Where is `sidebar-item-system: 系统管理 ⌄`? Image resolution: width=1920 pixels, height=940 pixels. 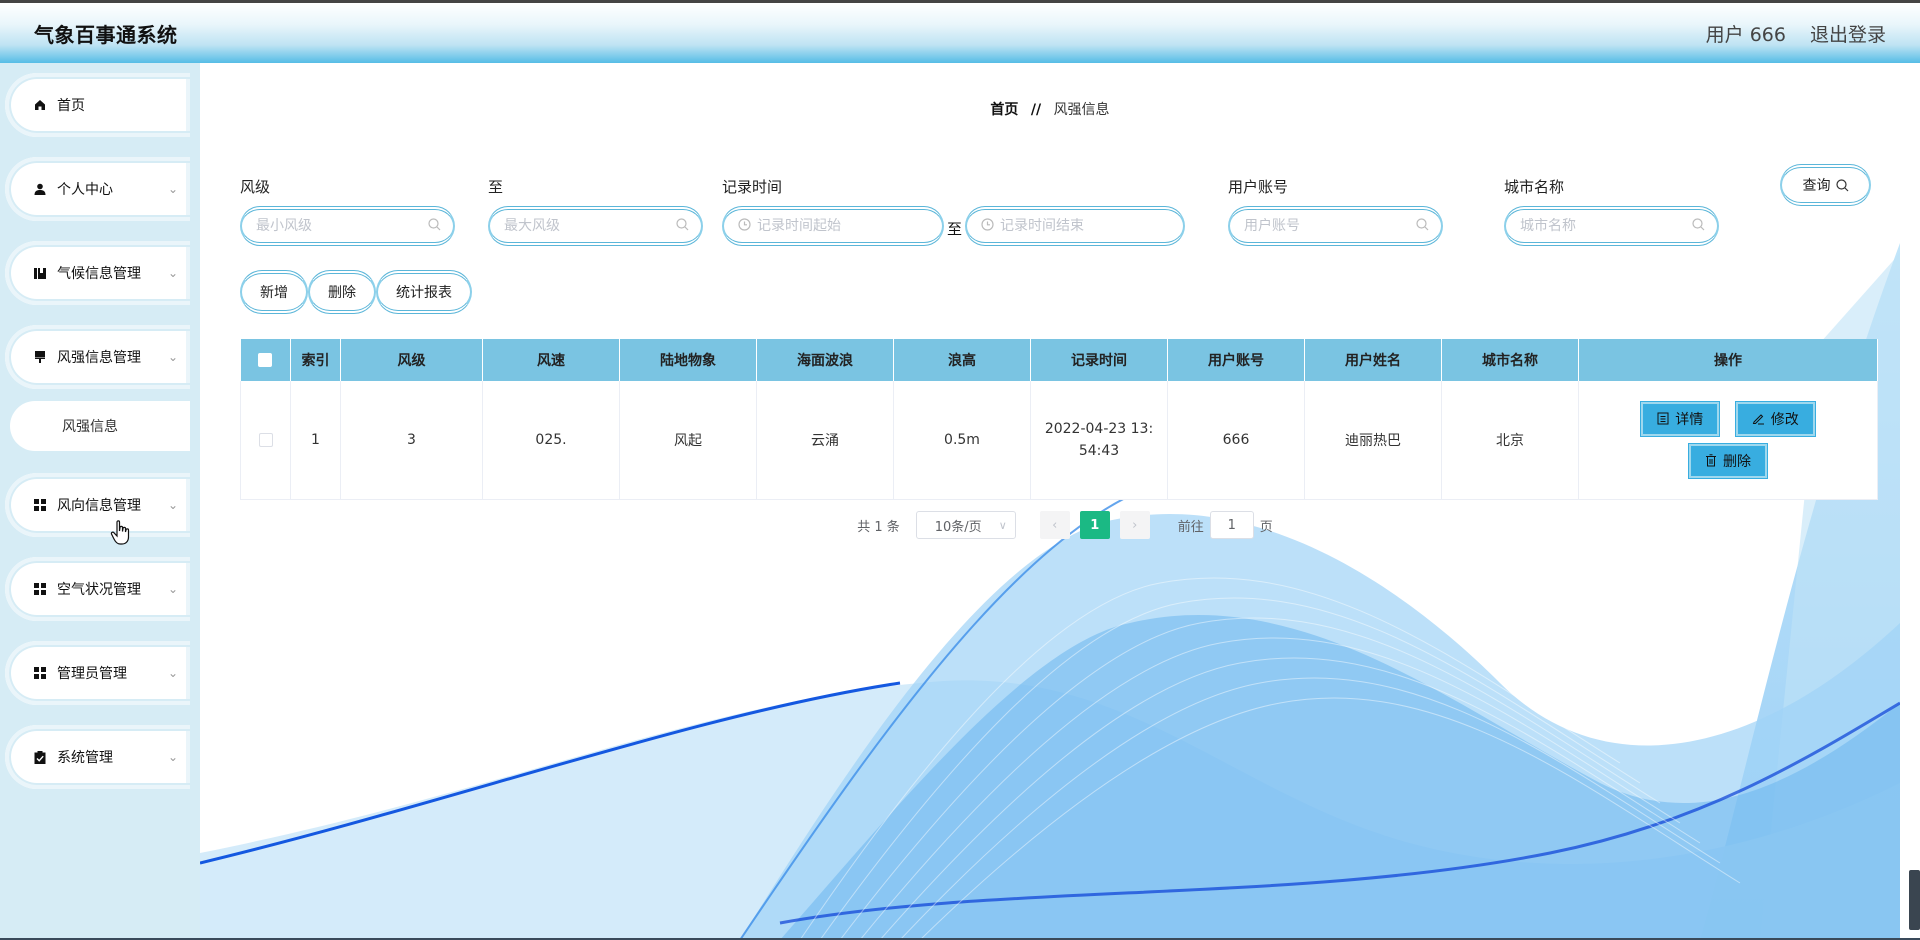 sidebar-item-system: 系统管理 ⌄ is located at coordinates (97, 757).